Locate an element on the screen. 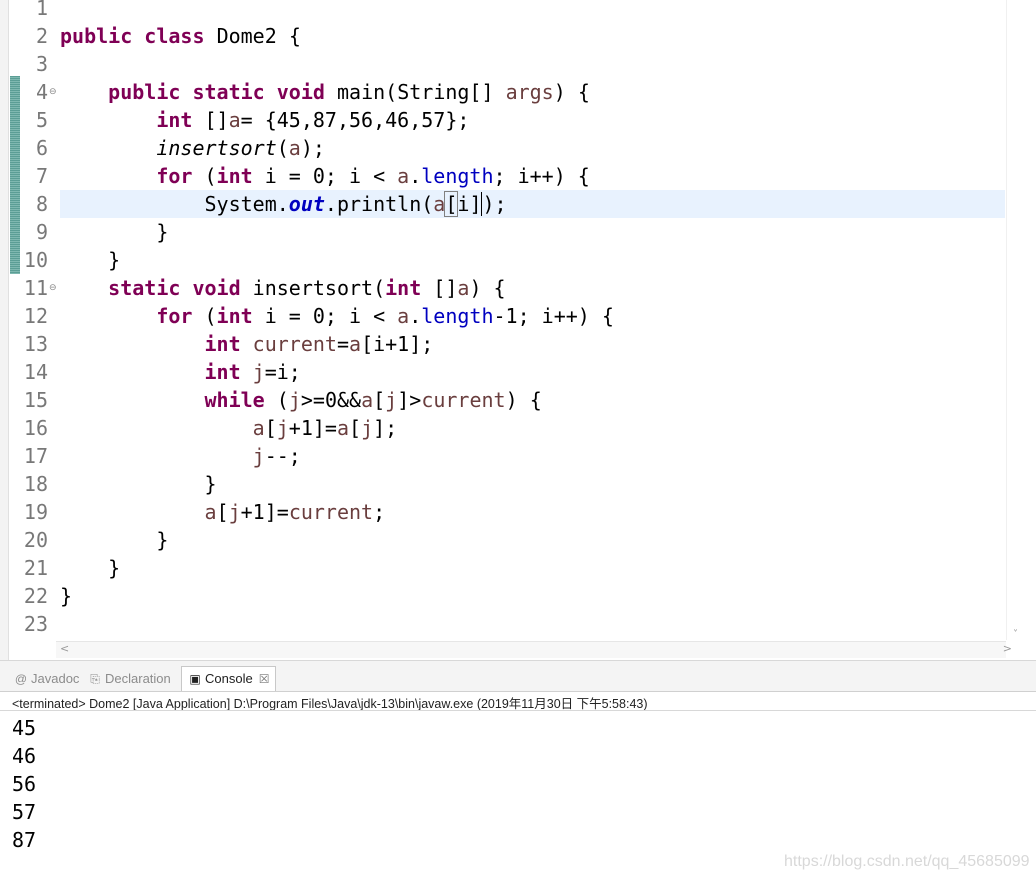 The image size is (1036, 883). close-icon: ☒ is located at coordinates (264, 679).